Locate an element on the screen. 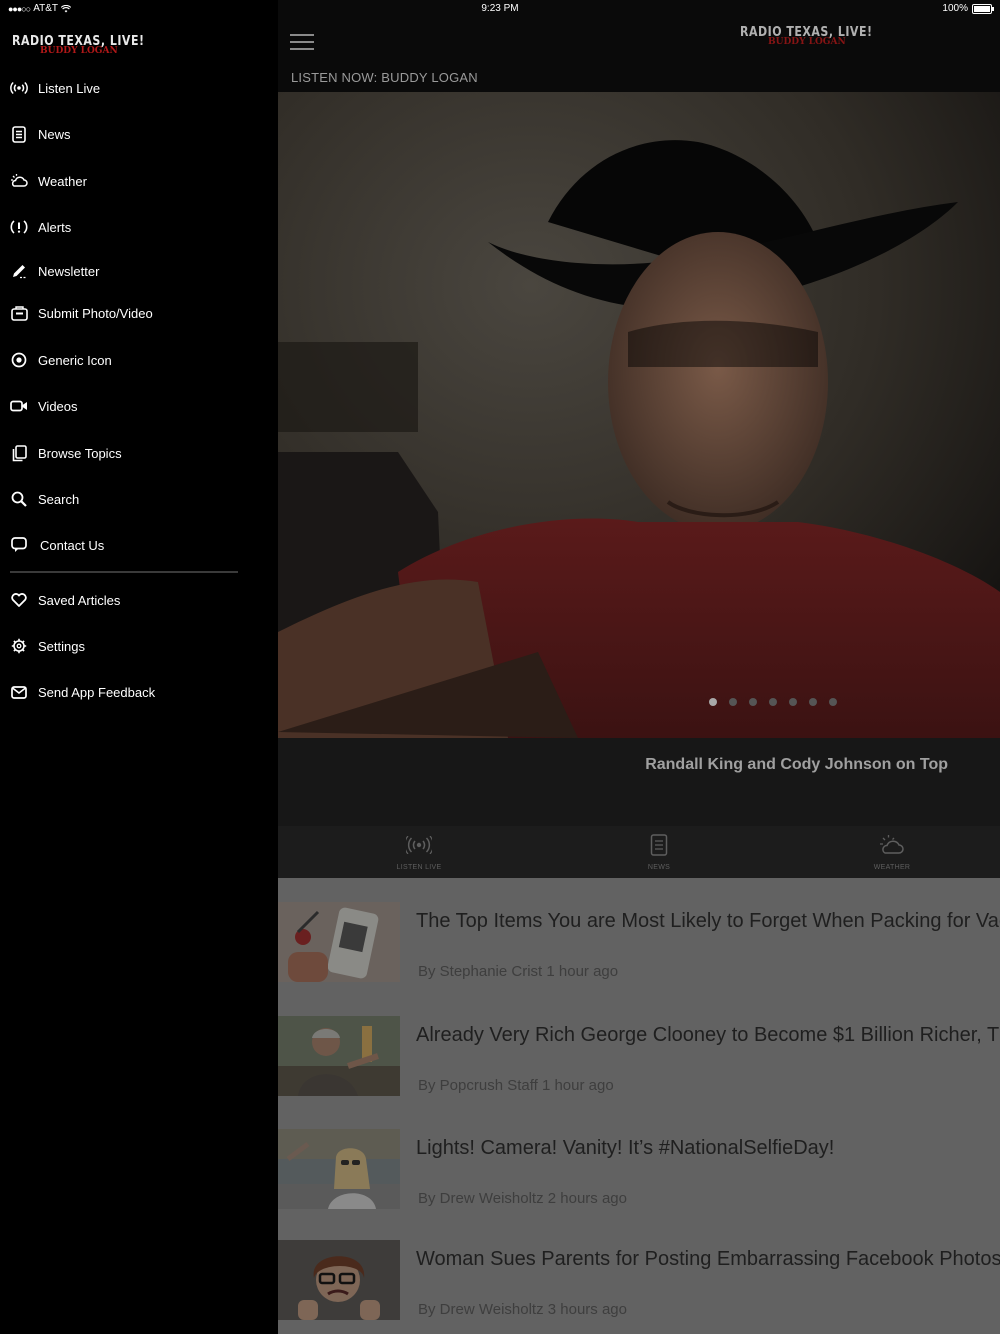  sidebar-item-news: News is located at coordinates (40, 134).